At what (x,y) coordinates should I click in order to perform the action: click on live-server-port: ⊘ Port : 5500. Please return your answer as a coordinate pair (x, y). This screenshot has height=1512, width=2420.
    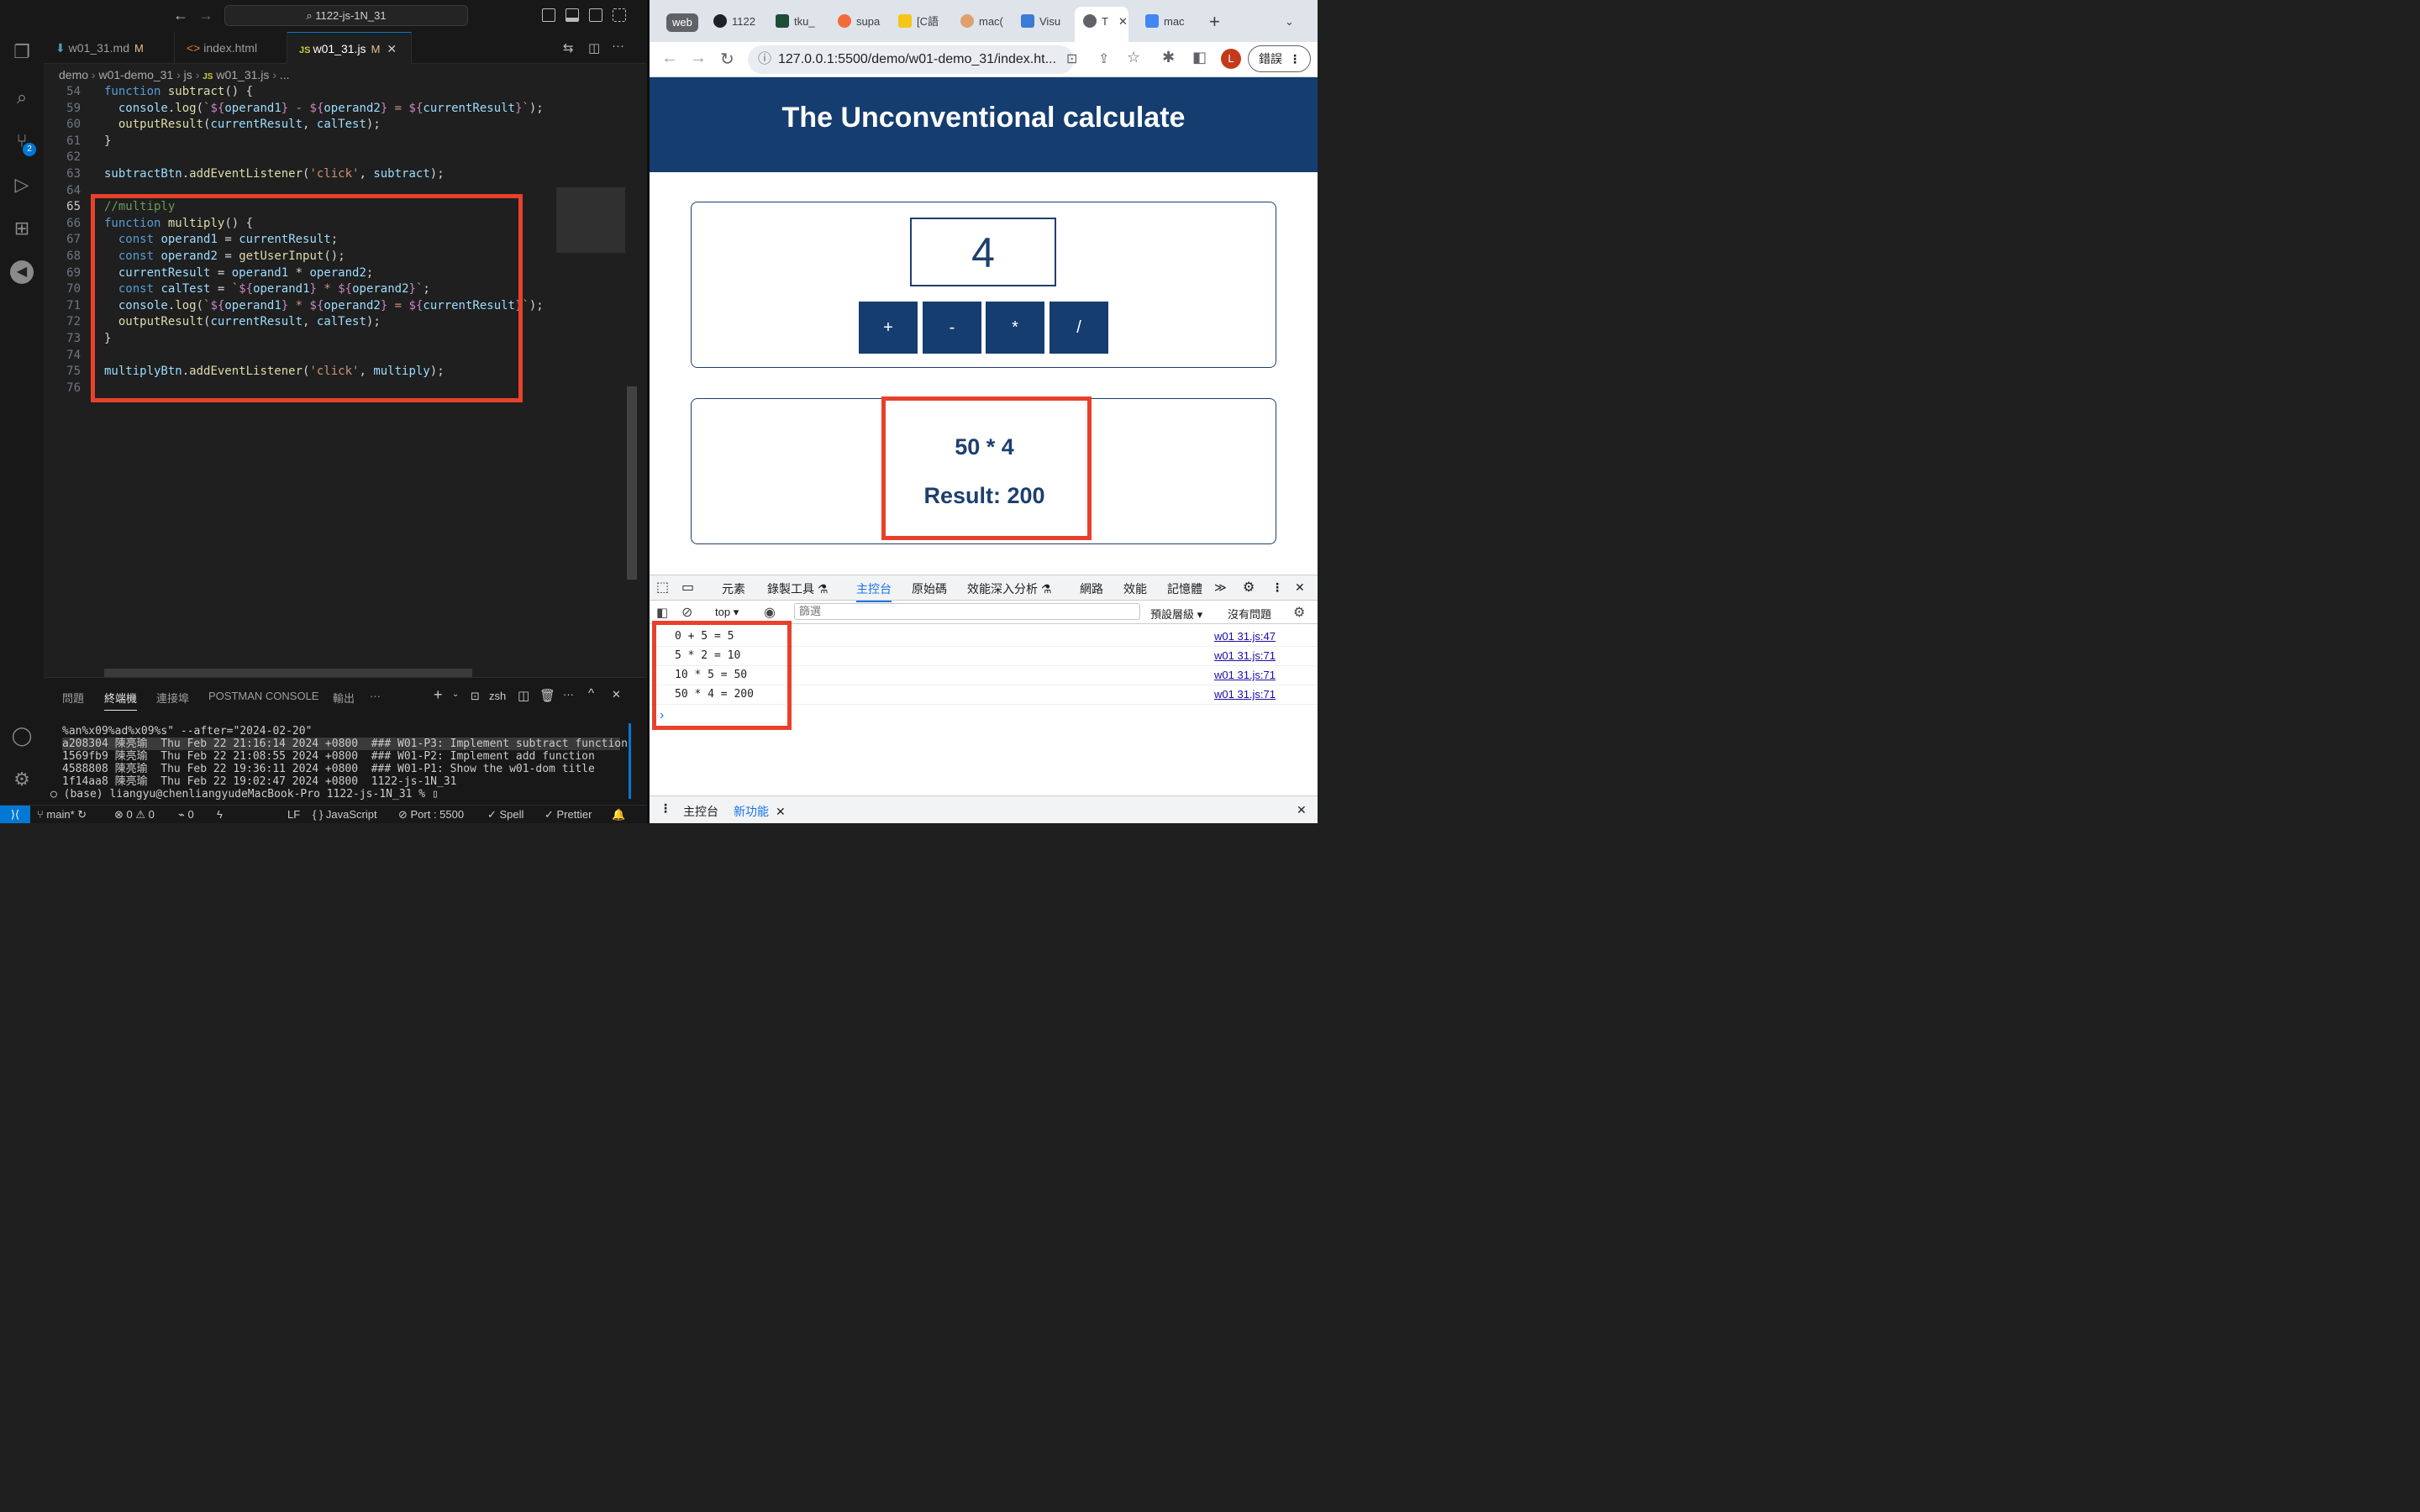
    Looking at the image, I should click on (431, 814).